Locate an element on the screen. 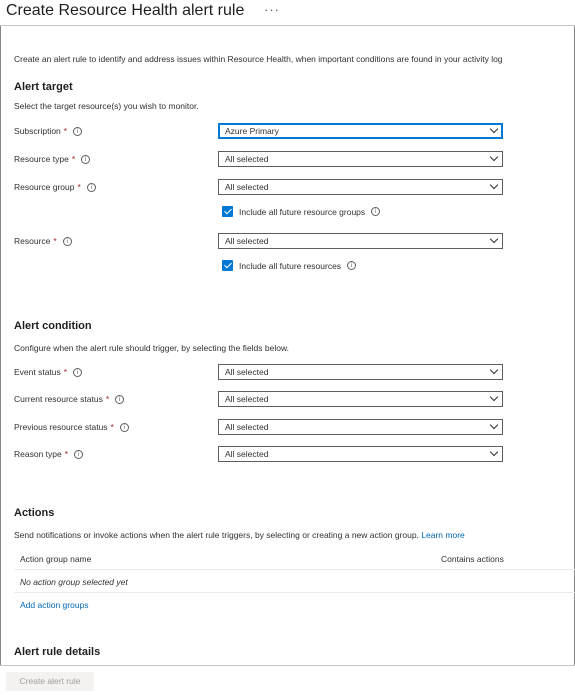 The height and width of the screenshot is (695, 575). reason-type-label: Reason type * i is located at coordinates (49, 454).